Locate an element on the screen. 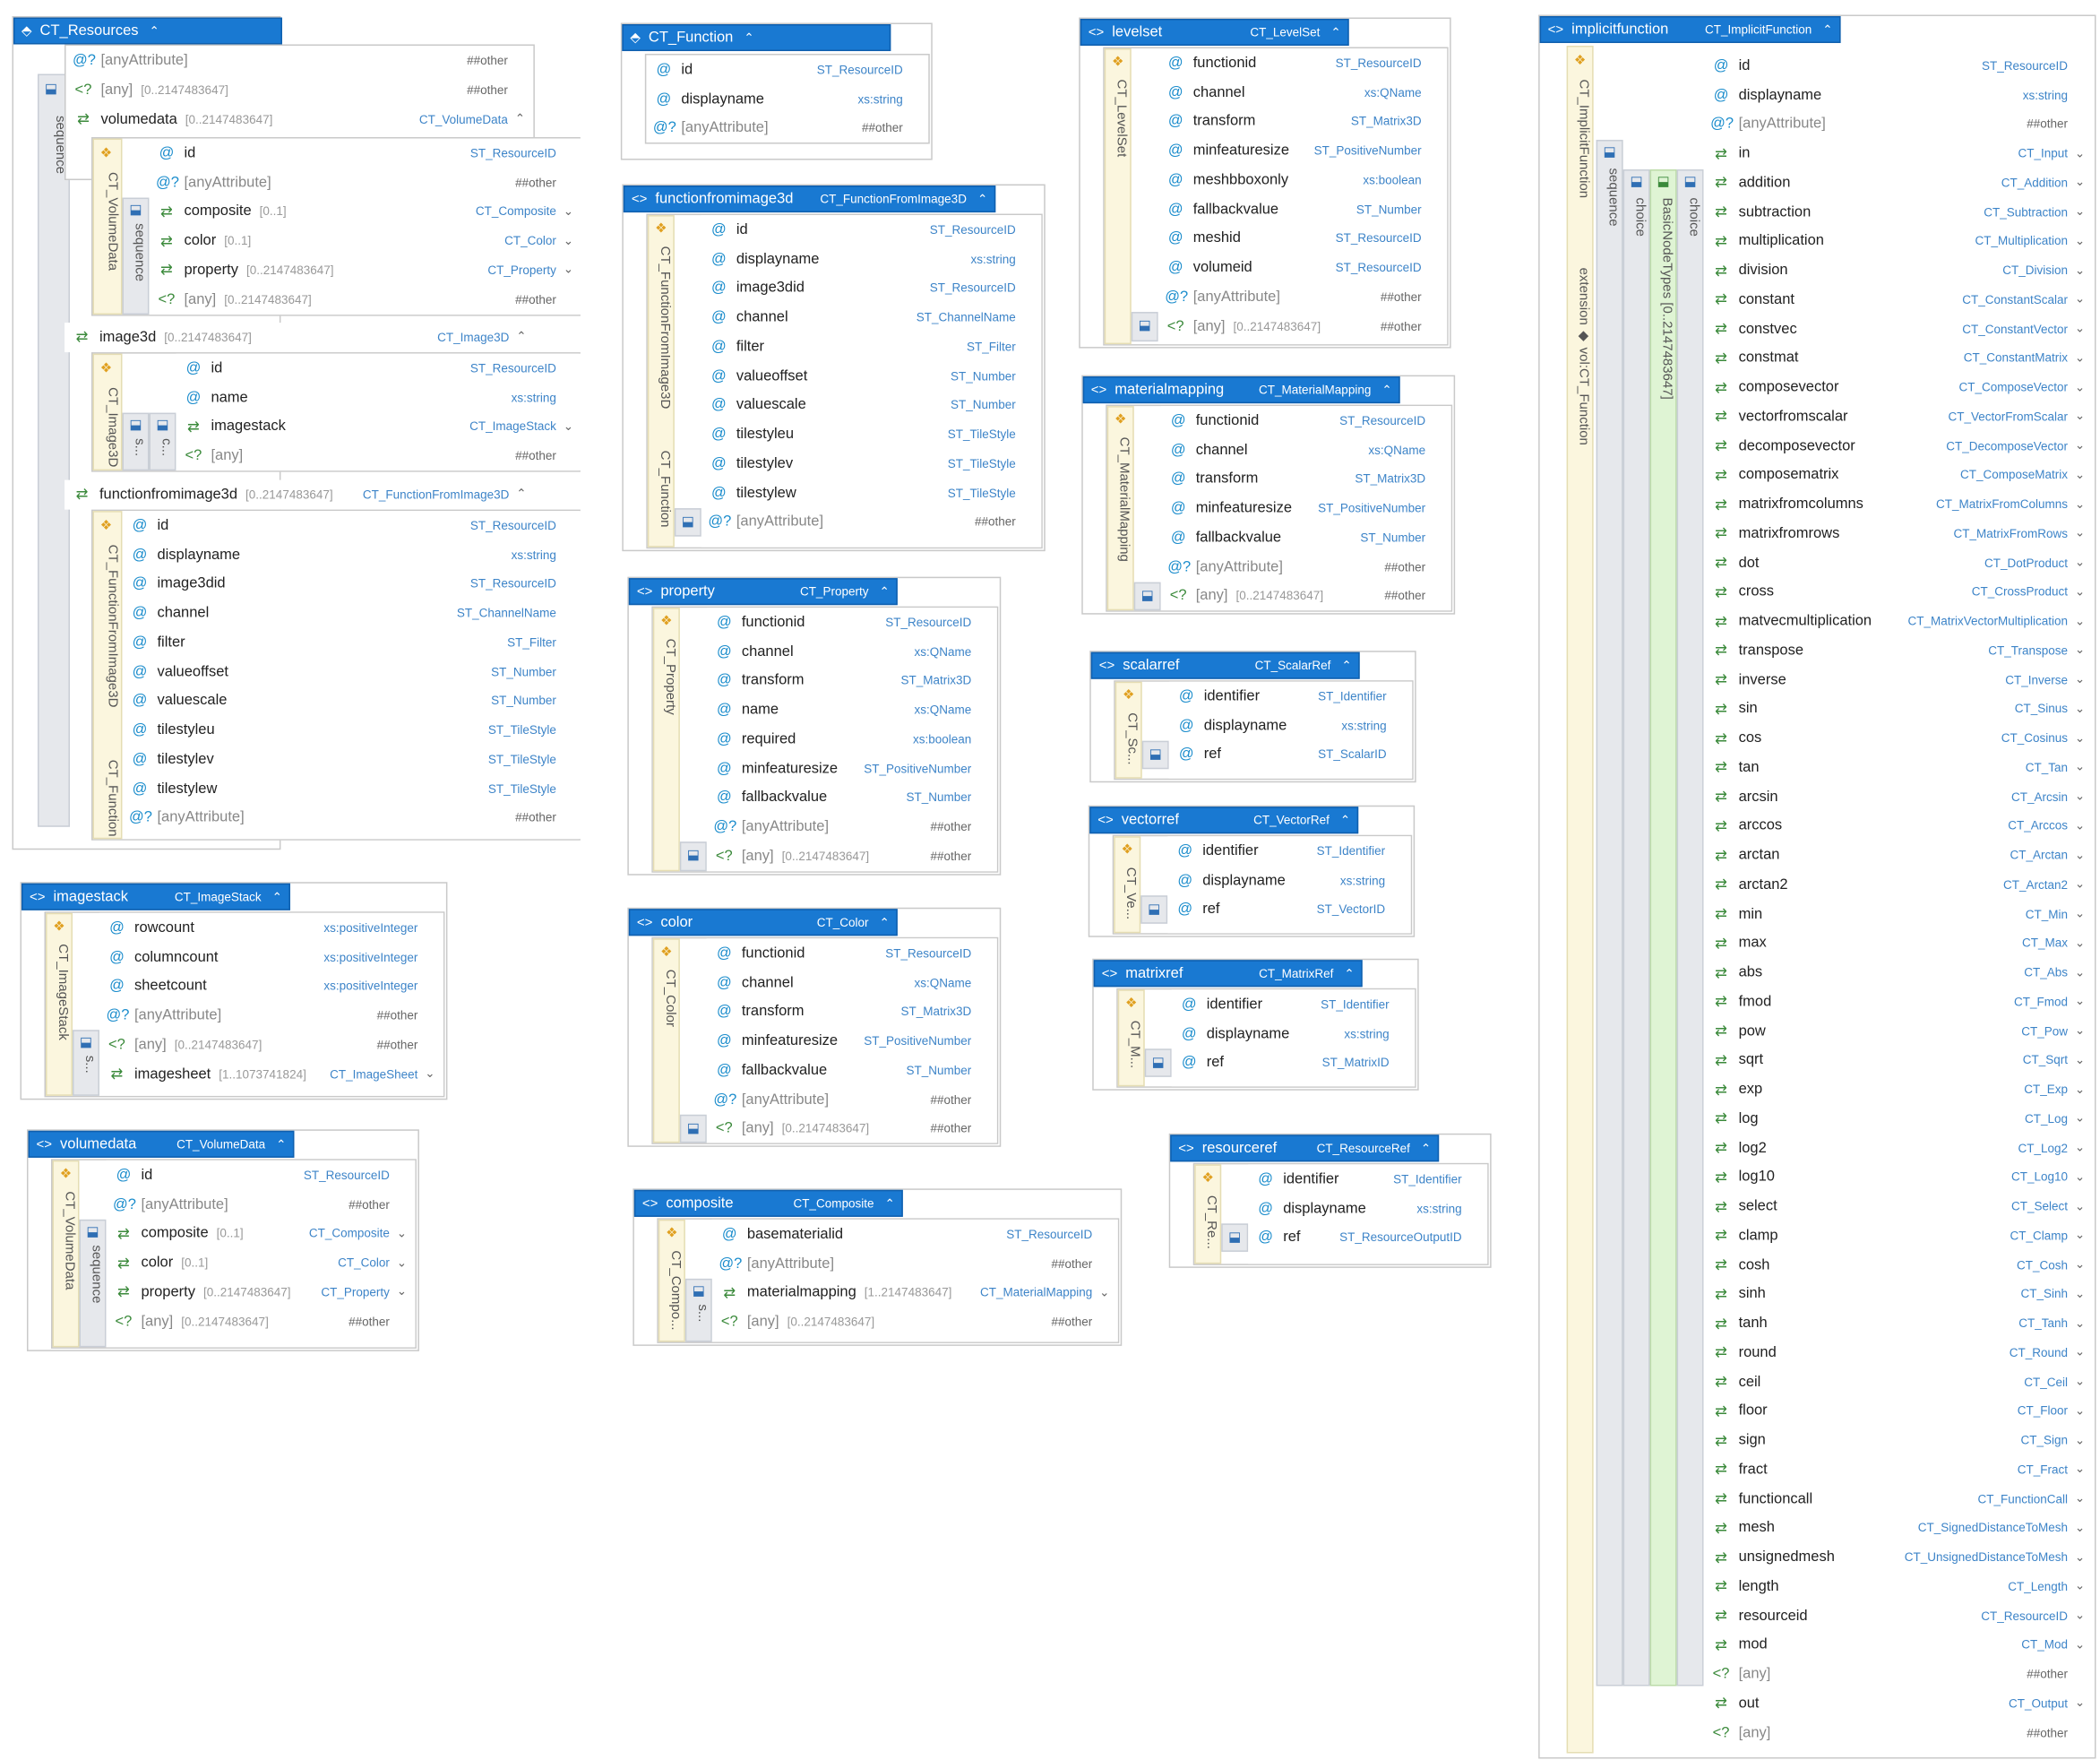 This screenshot has width=2100, height=1760. schema-row: ⇄ fmod CT_Fmod ⌄ is located at coordinates (1899, 1002).